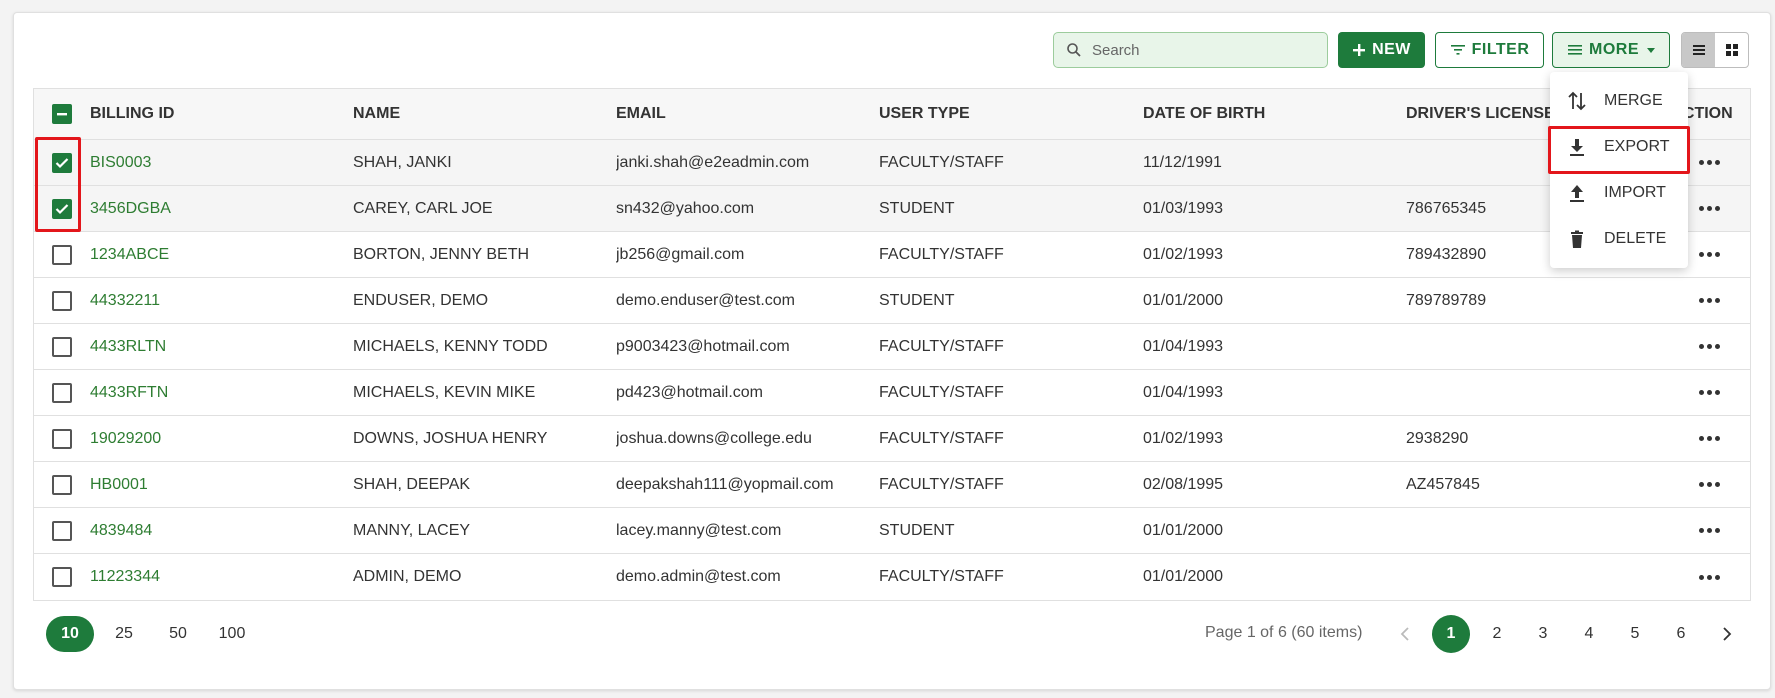 This screenshot has width=1775, height=698. What do you see at coordinates (713, 162) in the screenshot?
I see `email-cell: janki.shah@e2eadmin.com` at bounding box center [713, 162].